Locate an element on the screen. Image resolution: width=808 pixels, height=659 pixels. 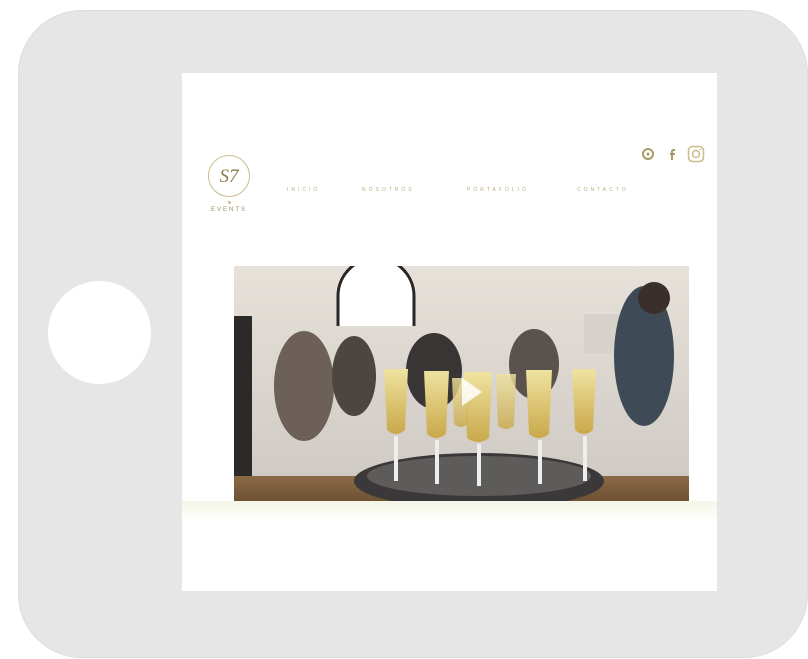
main-nav: INICIO NOSOTROS PORTAFOLIO CONTACTO is located at coordinates (477, 193).